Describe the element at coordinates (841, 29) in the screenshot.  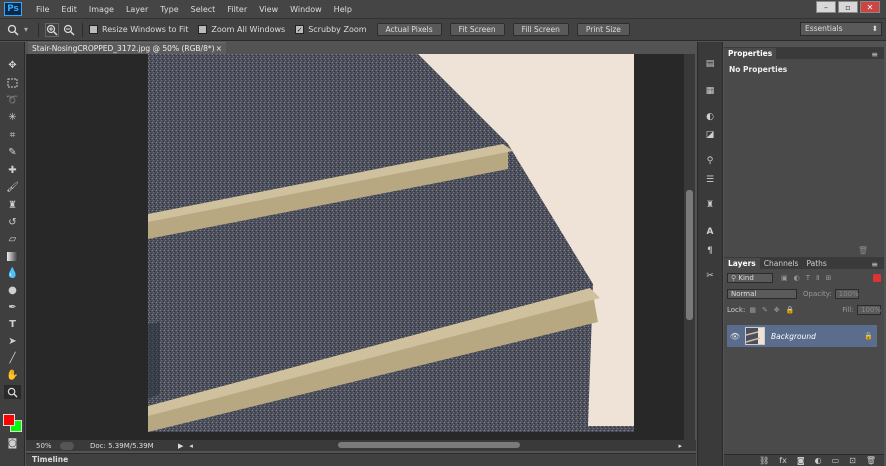
I see `workspace-select: Essentials ⬍` at that location.